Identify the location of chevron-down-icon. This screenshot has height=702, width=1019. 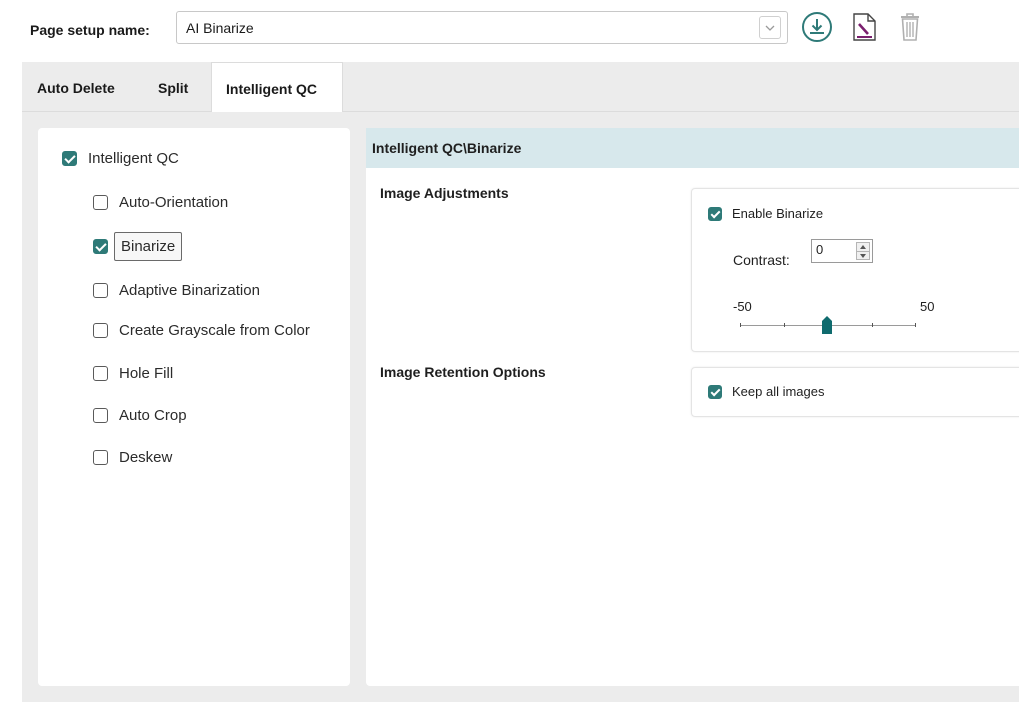
(770, 28).